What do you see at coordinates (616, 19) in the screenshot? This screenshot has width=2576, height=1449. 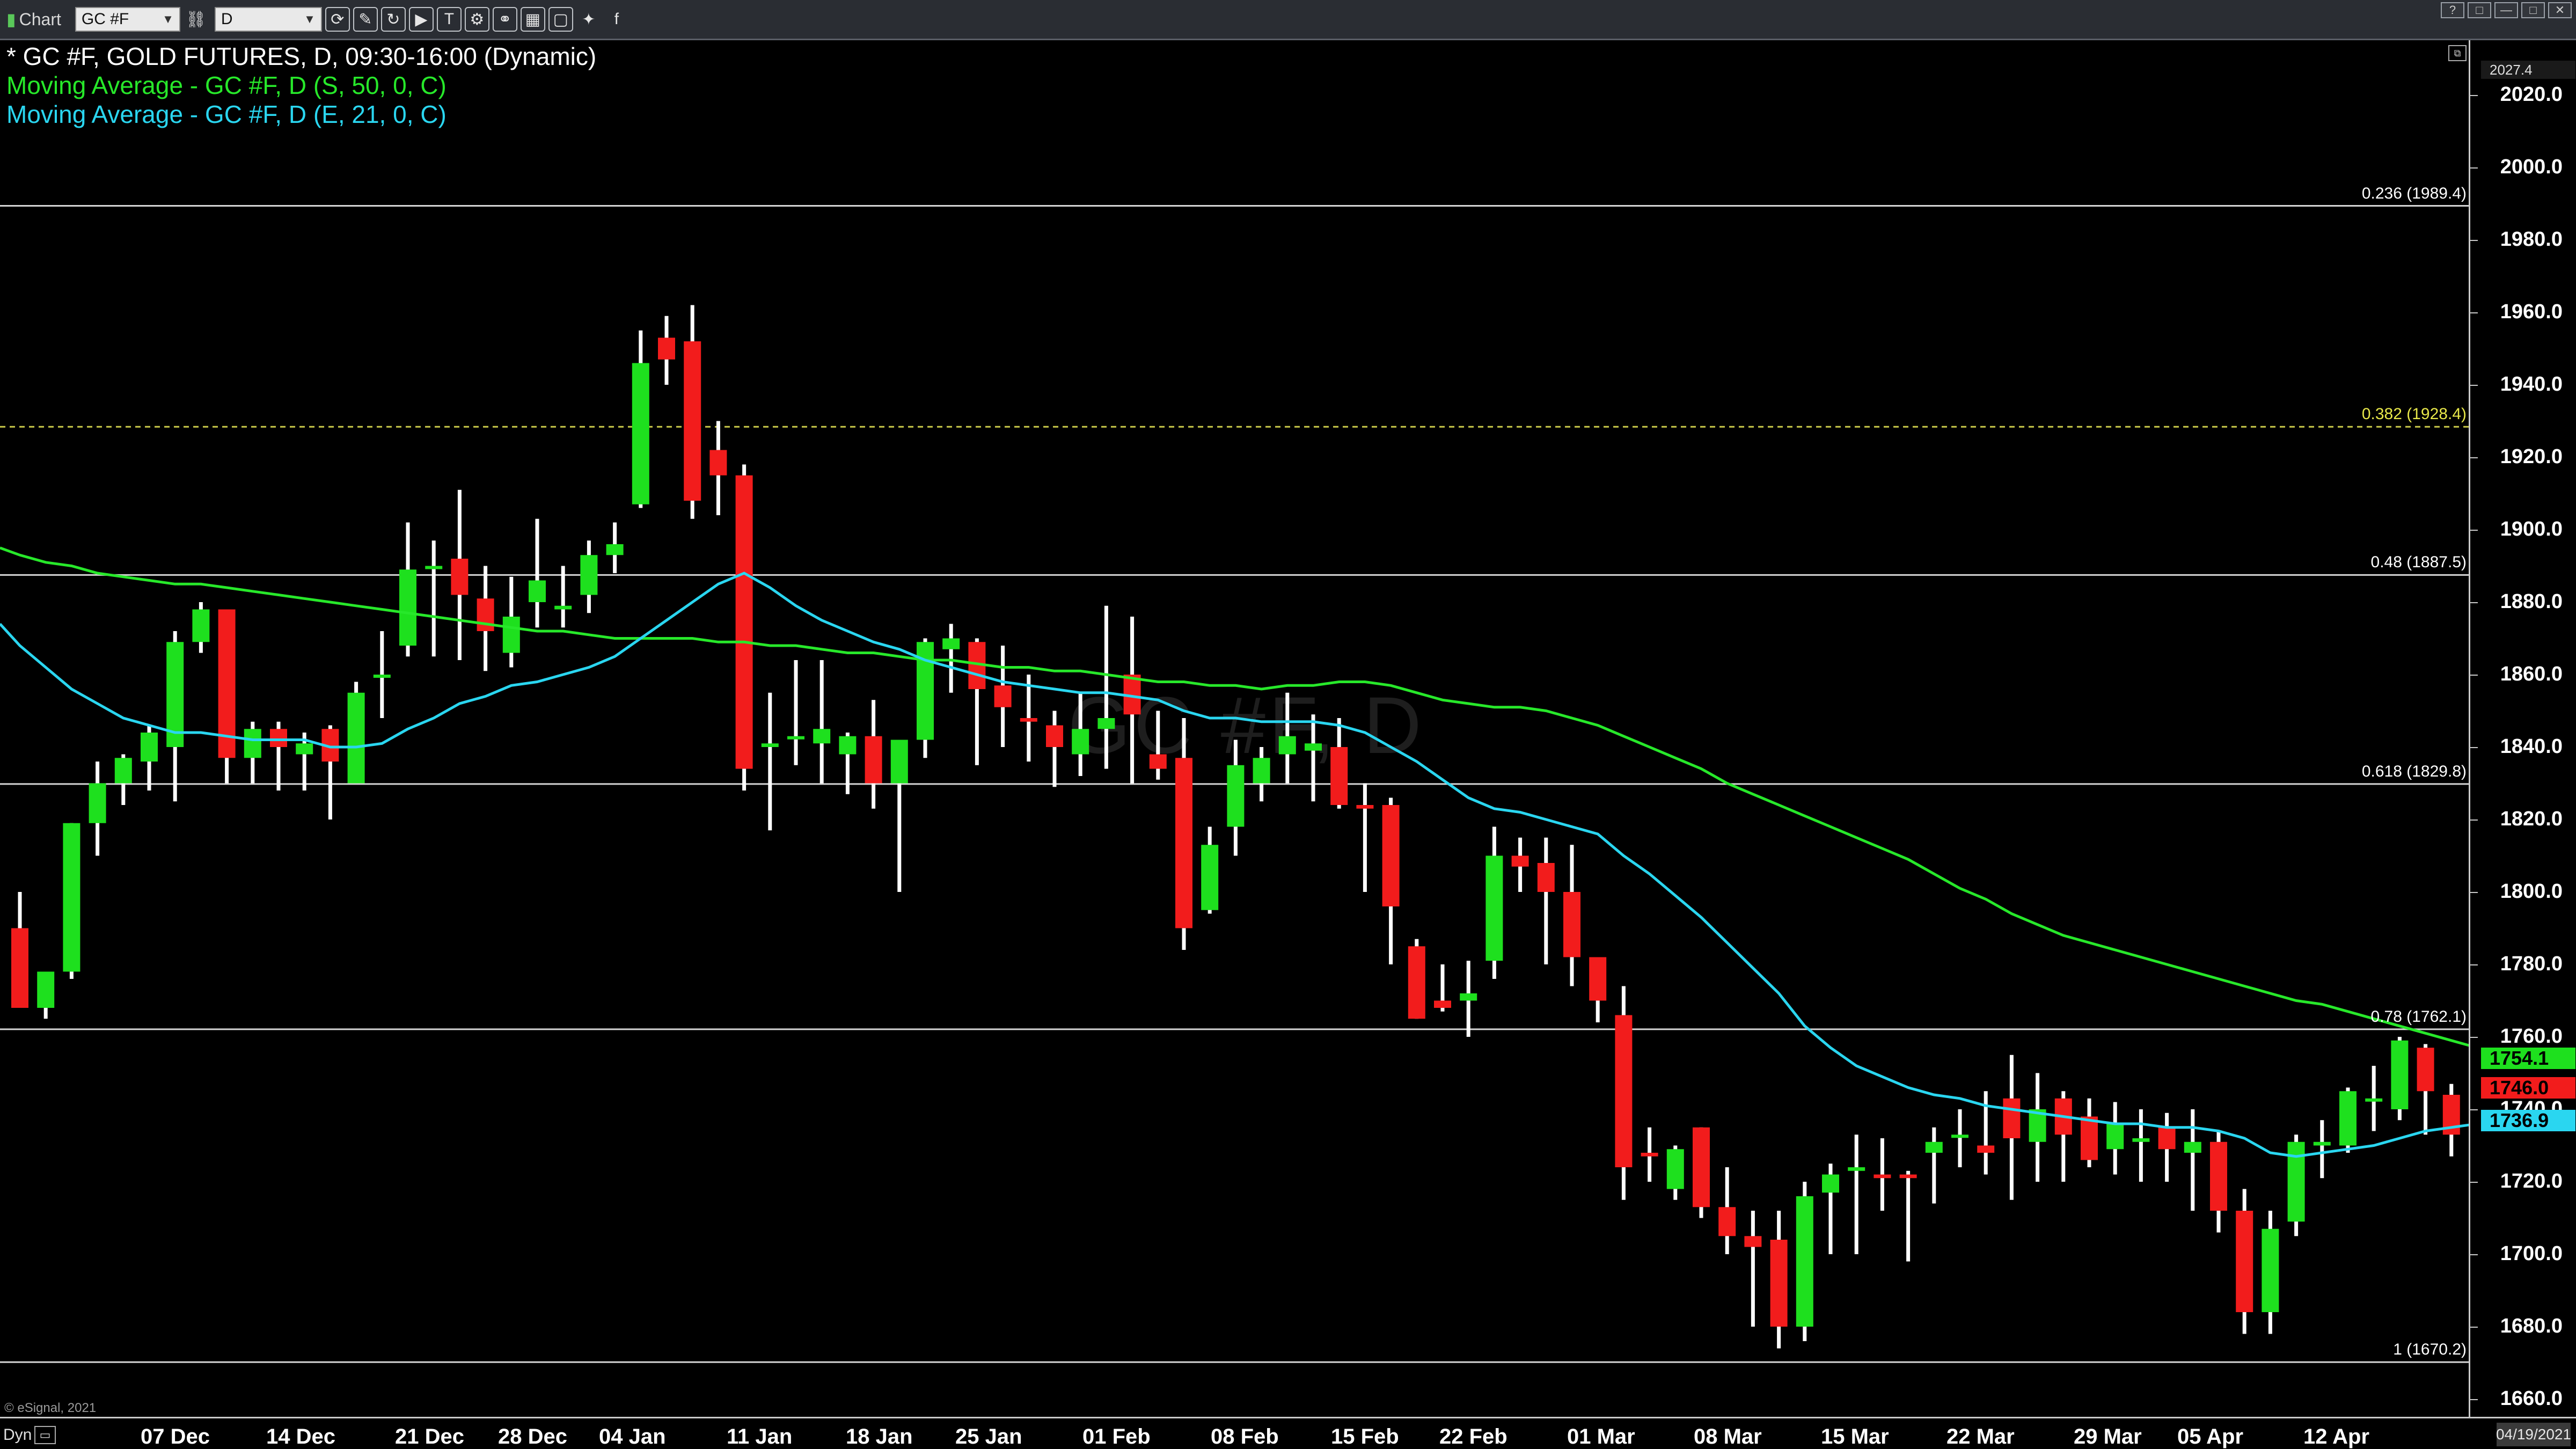 I see `facebook-icon: f` at bounding box center [616, 19].